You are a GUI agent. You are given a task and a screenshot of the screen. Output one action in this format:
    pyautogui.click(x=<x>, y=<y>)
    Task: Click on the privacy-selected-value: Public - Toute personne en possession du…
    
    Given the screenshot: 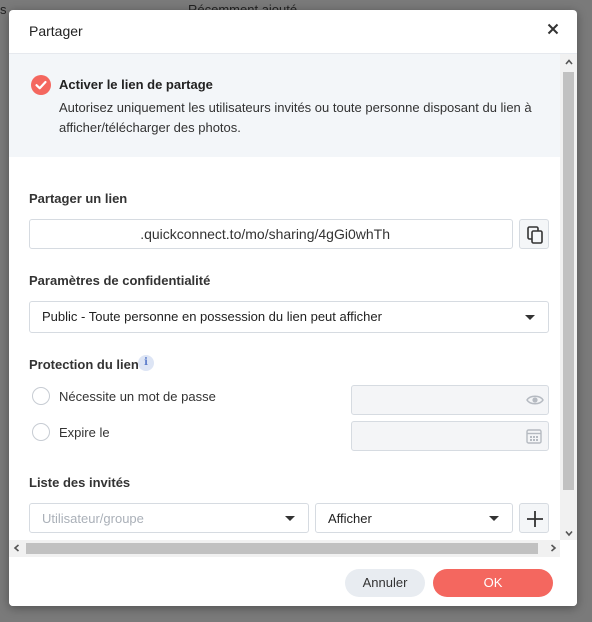 What is the action you would take?
    pyautogui.click(x=212, y=316)
    